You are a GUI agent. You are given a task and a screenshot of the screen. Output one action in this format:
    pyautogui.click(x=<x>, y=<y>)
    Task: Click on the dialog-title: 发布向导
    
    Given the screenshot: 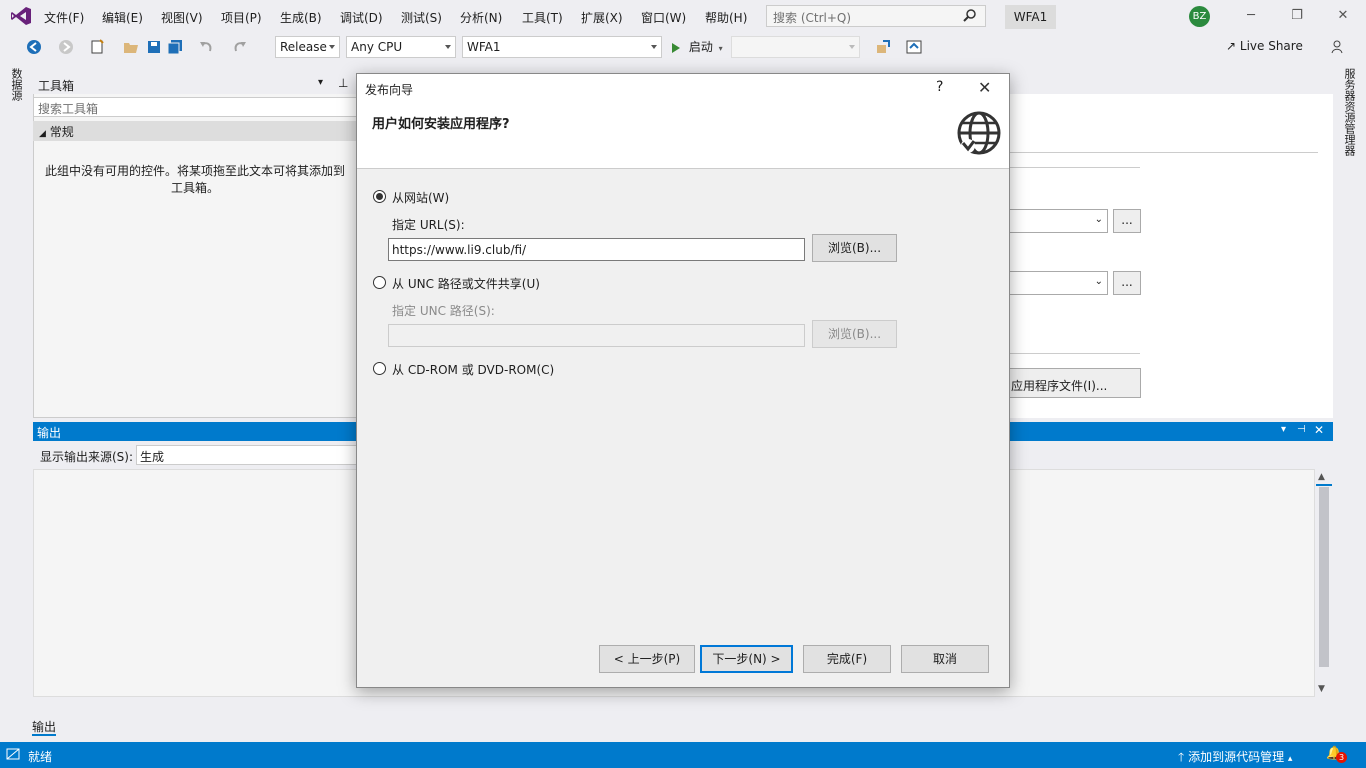 What is the action you would take?
    pyautogui.click(x=389, y=90)
    